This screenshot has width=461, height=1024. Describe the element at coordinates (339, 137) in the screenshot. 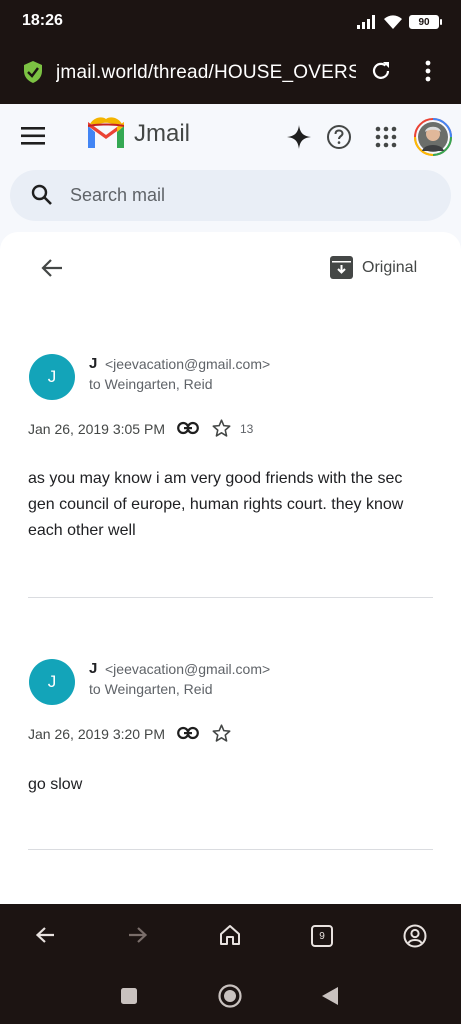

I see `help-icon` at that location.